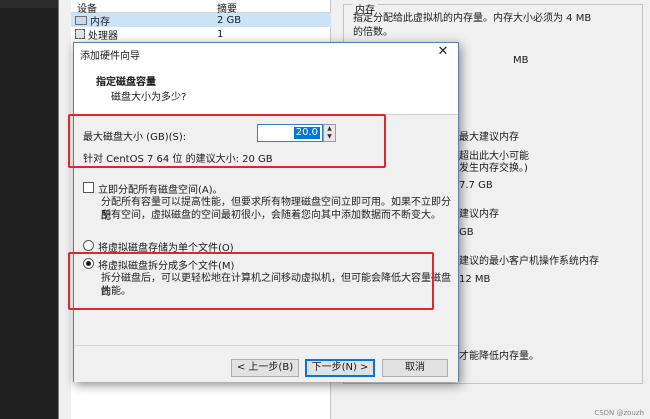 The width and height of the screenshot is (650, 419). What do you see at coordinates (220, 34) in the screenshot?
I see `device-summary: 1` at bounding box center [220, 34].